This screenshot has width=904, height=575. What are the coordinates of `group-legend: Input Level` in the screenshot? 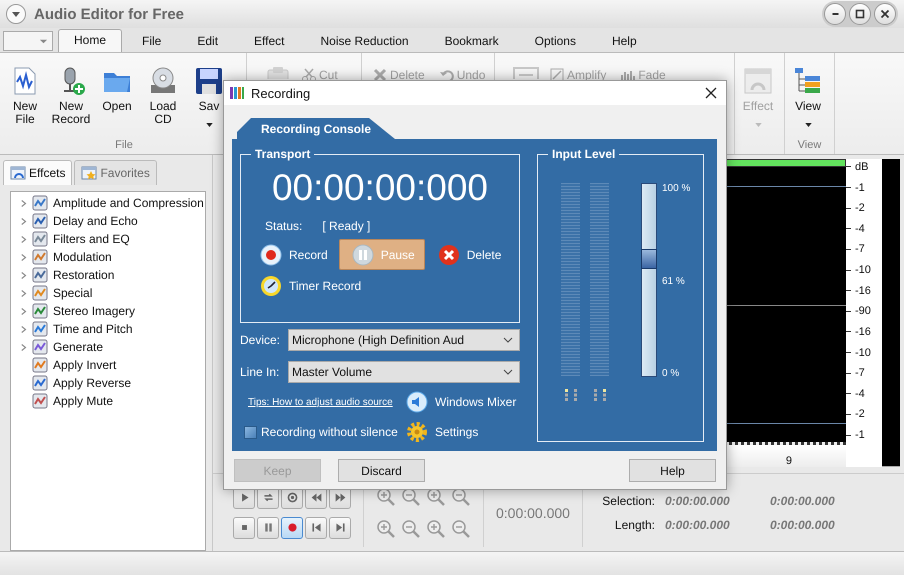 It's located at (584, 154).